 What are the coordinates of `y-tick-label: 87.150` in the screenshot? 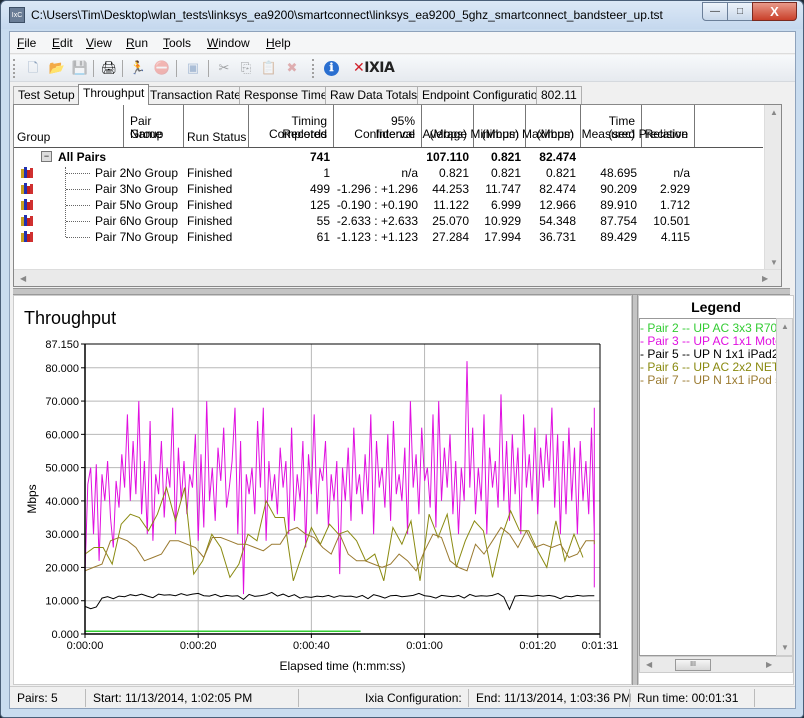 It's located at (62, 345).